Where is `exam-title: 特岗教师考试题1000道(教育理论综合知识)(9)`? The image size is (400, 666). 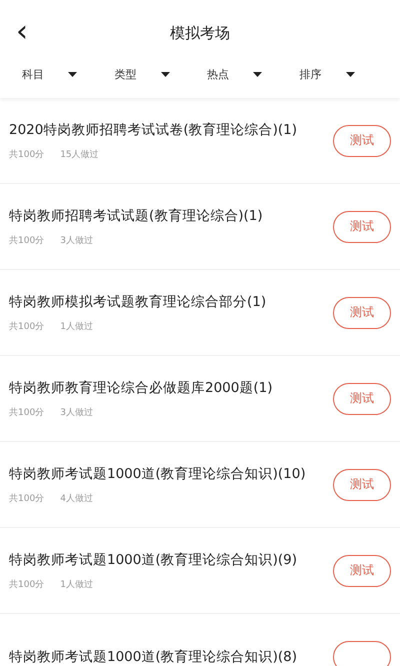
exam-title: 特岗教师考试题1000道(教育理论综合知识)(9) is located at coordinates (153, 559).